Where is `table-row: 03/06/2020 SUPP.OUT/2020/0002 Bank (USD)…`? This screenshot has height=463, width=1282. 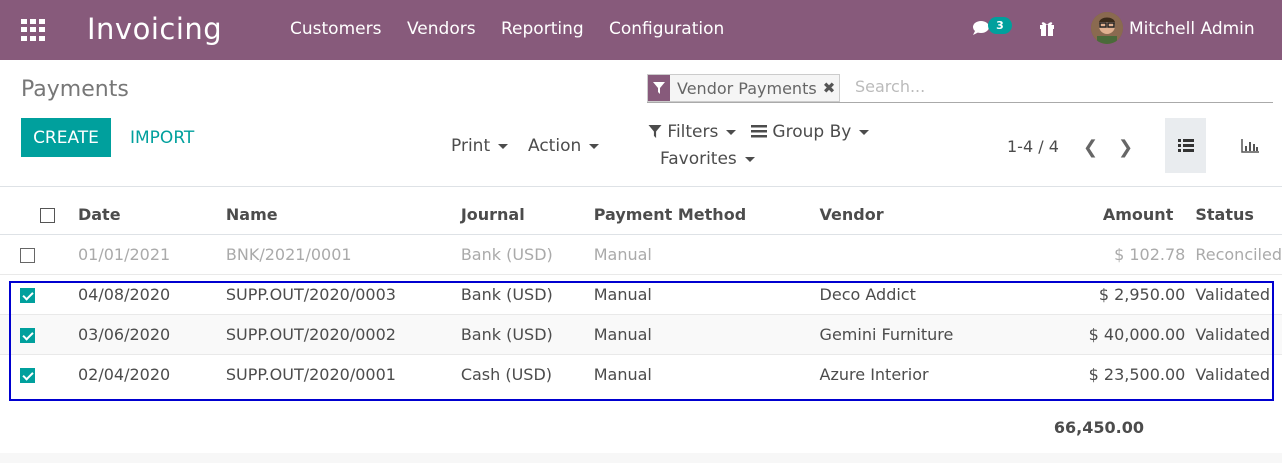
table-row: 03/06/2020 SUPP.OUT/2020/0002 Bank (USD)… is located at coordinates (641, 334).